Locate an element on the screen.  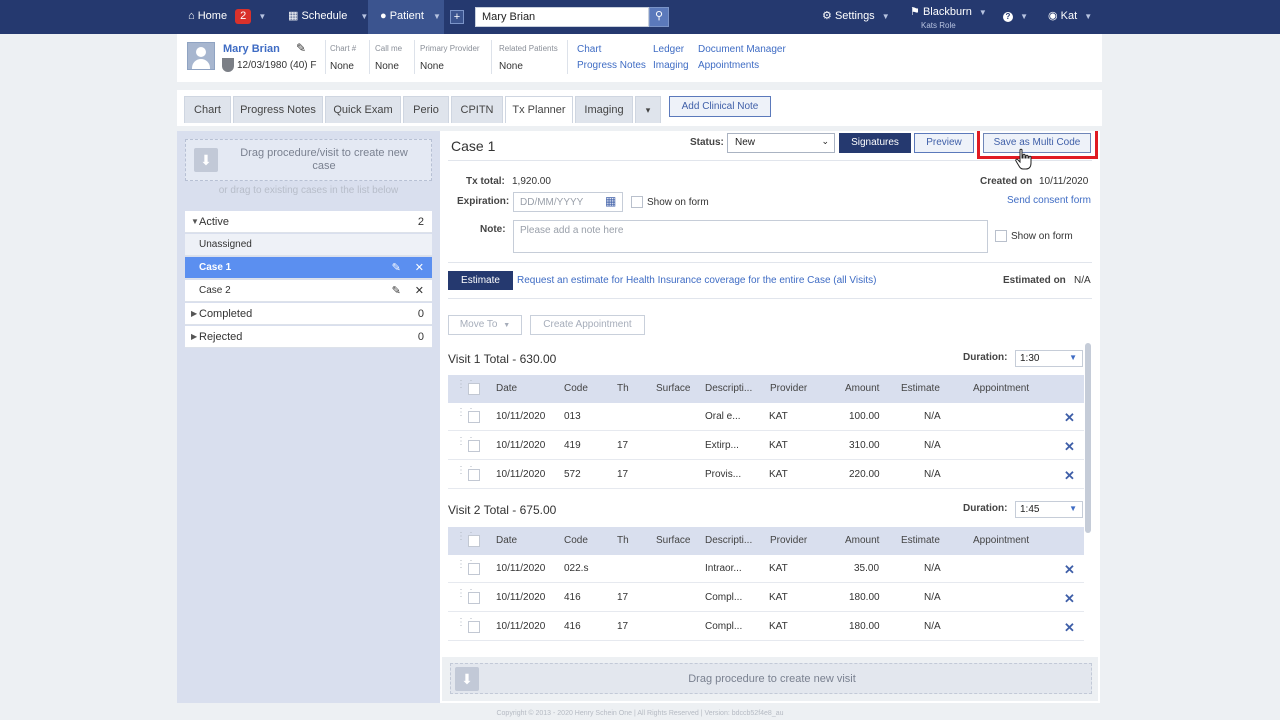
show-on-form-checkbox is located at coordinates (637, 202).